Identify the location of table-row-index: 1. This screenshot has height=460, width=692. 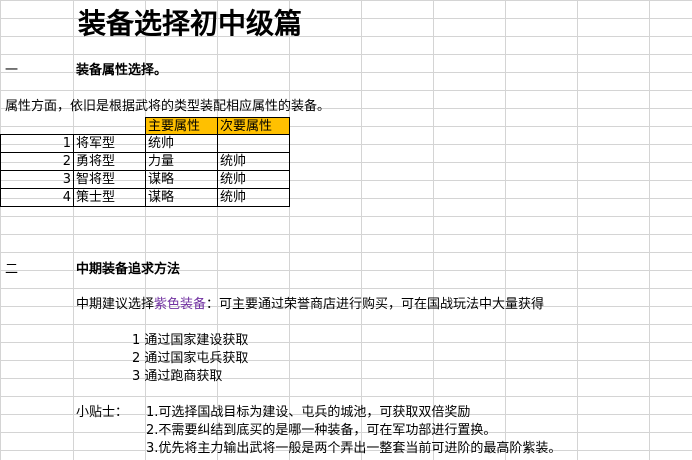
(37, 143).